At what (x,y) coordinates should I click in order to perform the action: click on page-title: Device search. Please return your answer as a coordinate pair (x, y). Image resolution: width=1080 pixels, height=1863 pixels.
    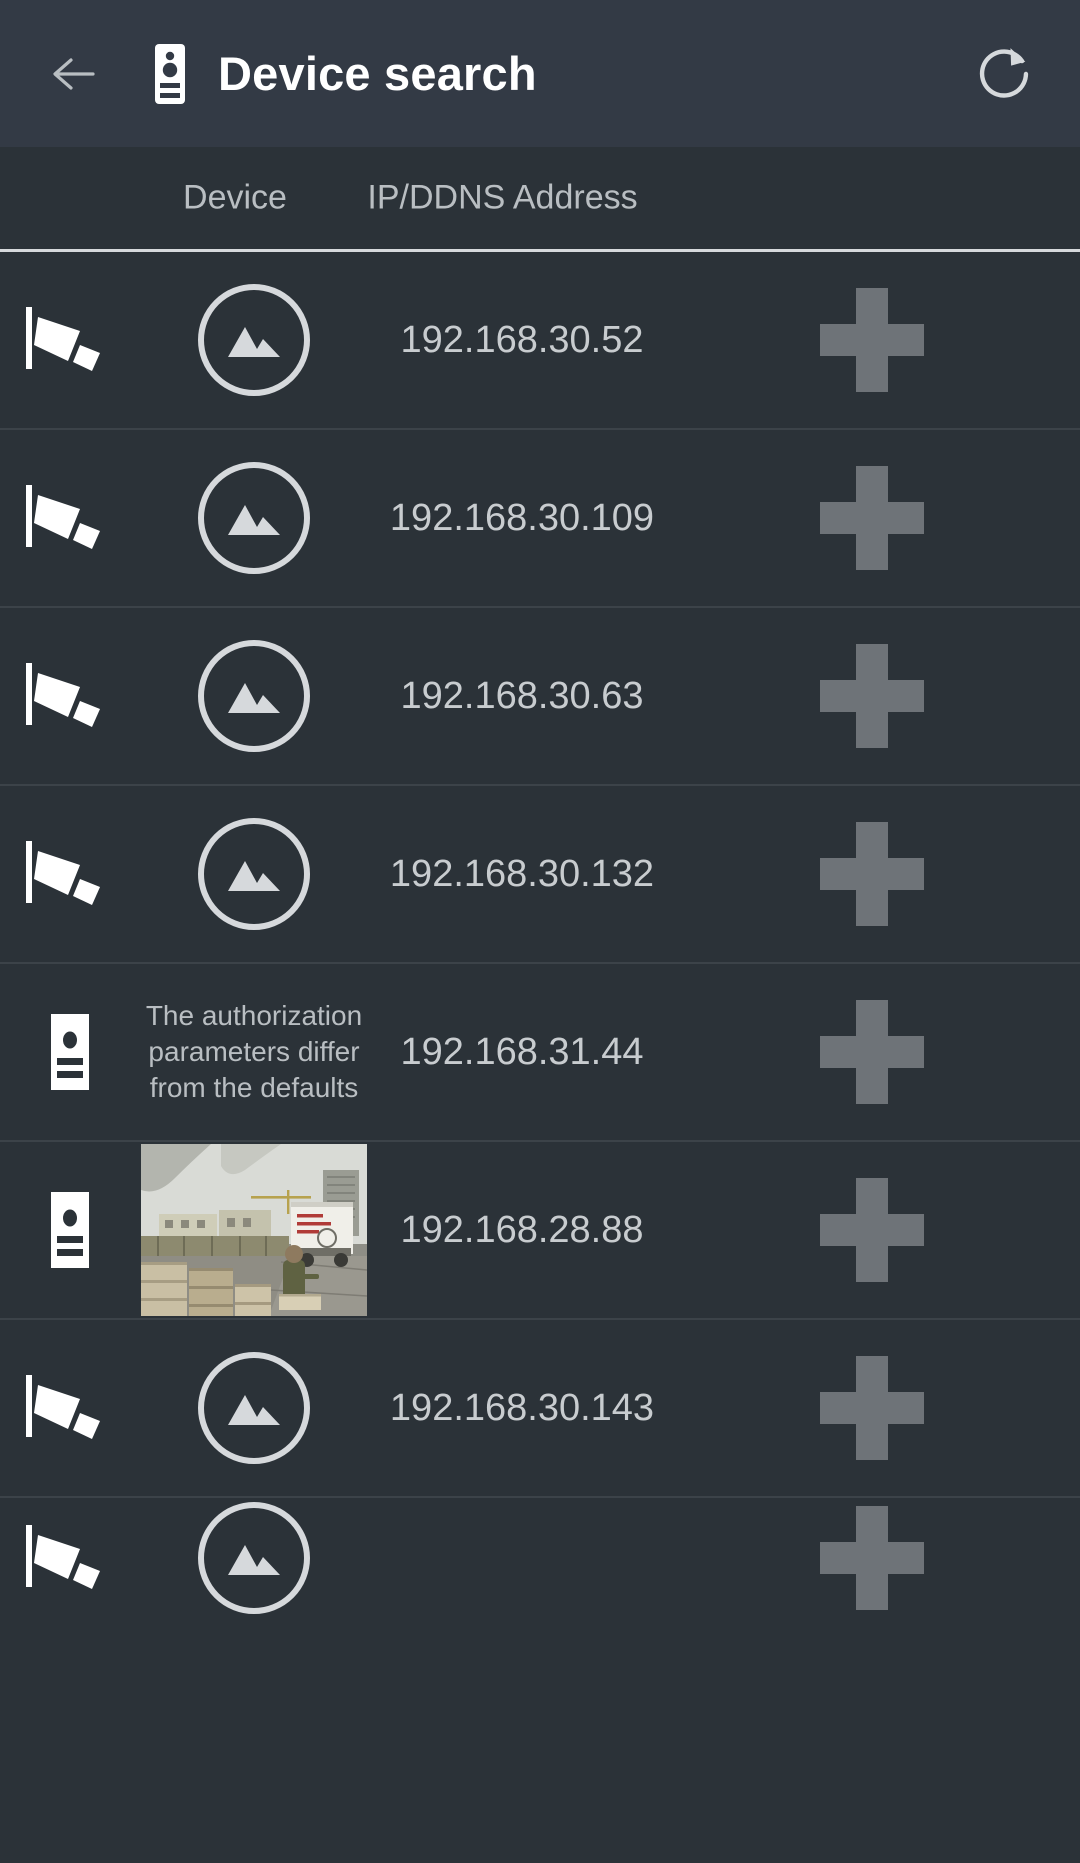
    Looking at the image, I should click on (377, 73).